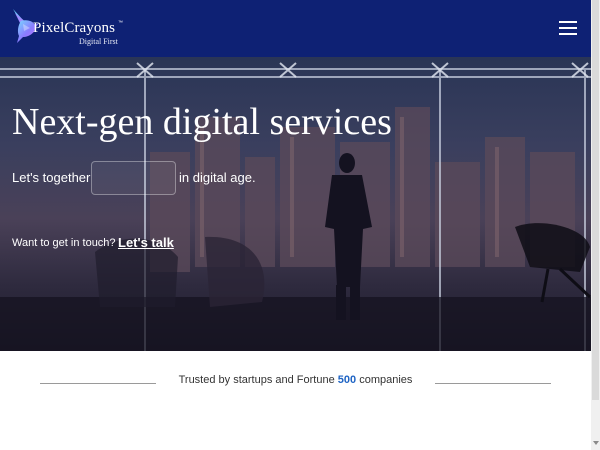 The height and width of the screenshot is (450, 600). I want to click on brand-tagline: Digital First, so click(98, 41).